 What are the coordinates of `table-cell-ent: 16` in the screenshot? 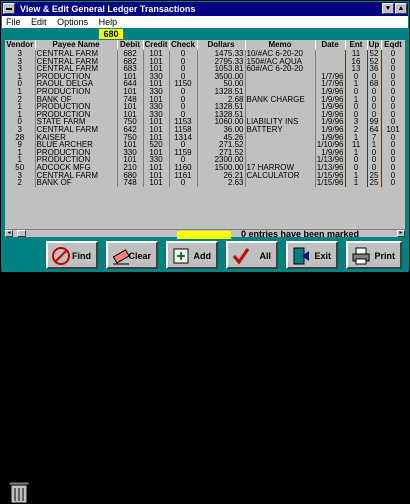 It's located at (356, 61).